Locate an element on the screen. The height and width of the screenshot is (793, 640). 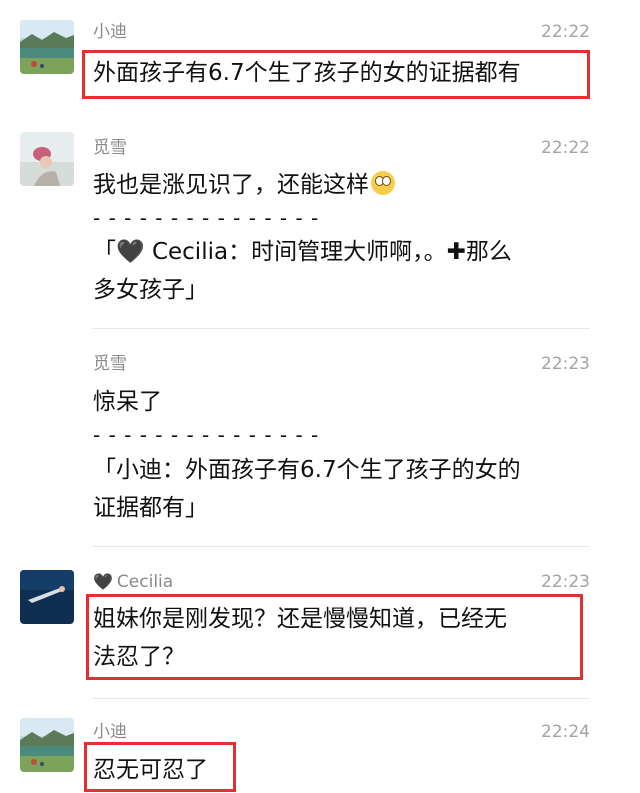
sender-name: 🖤 Cecilia is located at coordinates (133, 582).